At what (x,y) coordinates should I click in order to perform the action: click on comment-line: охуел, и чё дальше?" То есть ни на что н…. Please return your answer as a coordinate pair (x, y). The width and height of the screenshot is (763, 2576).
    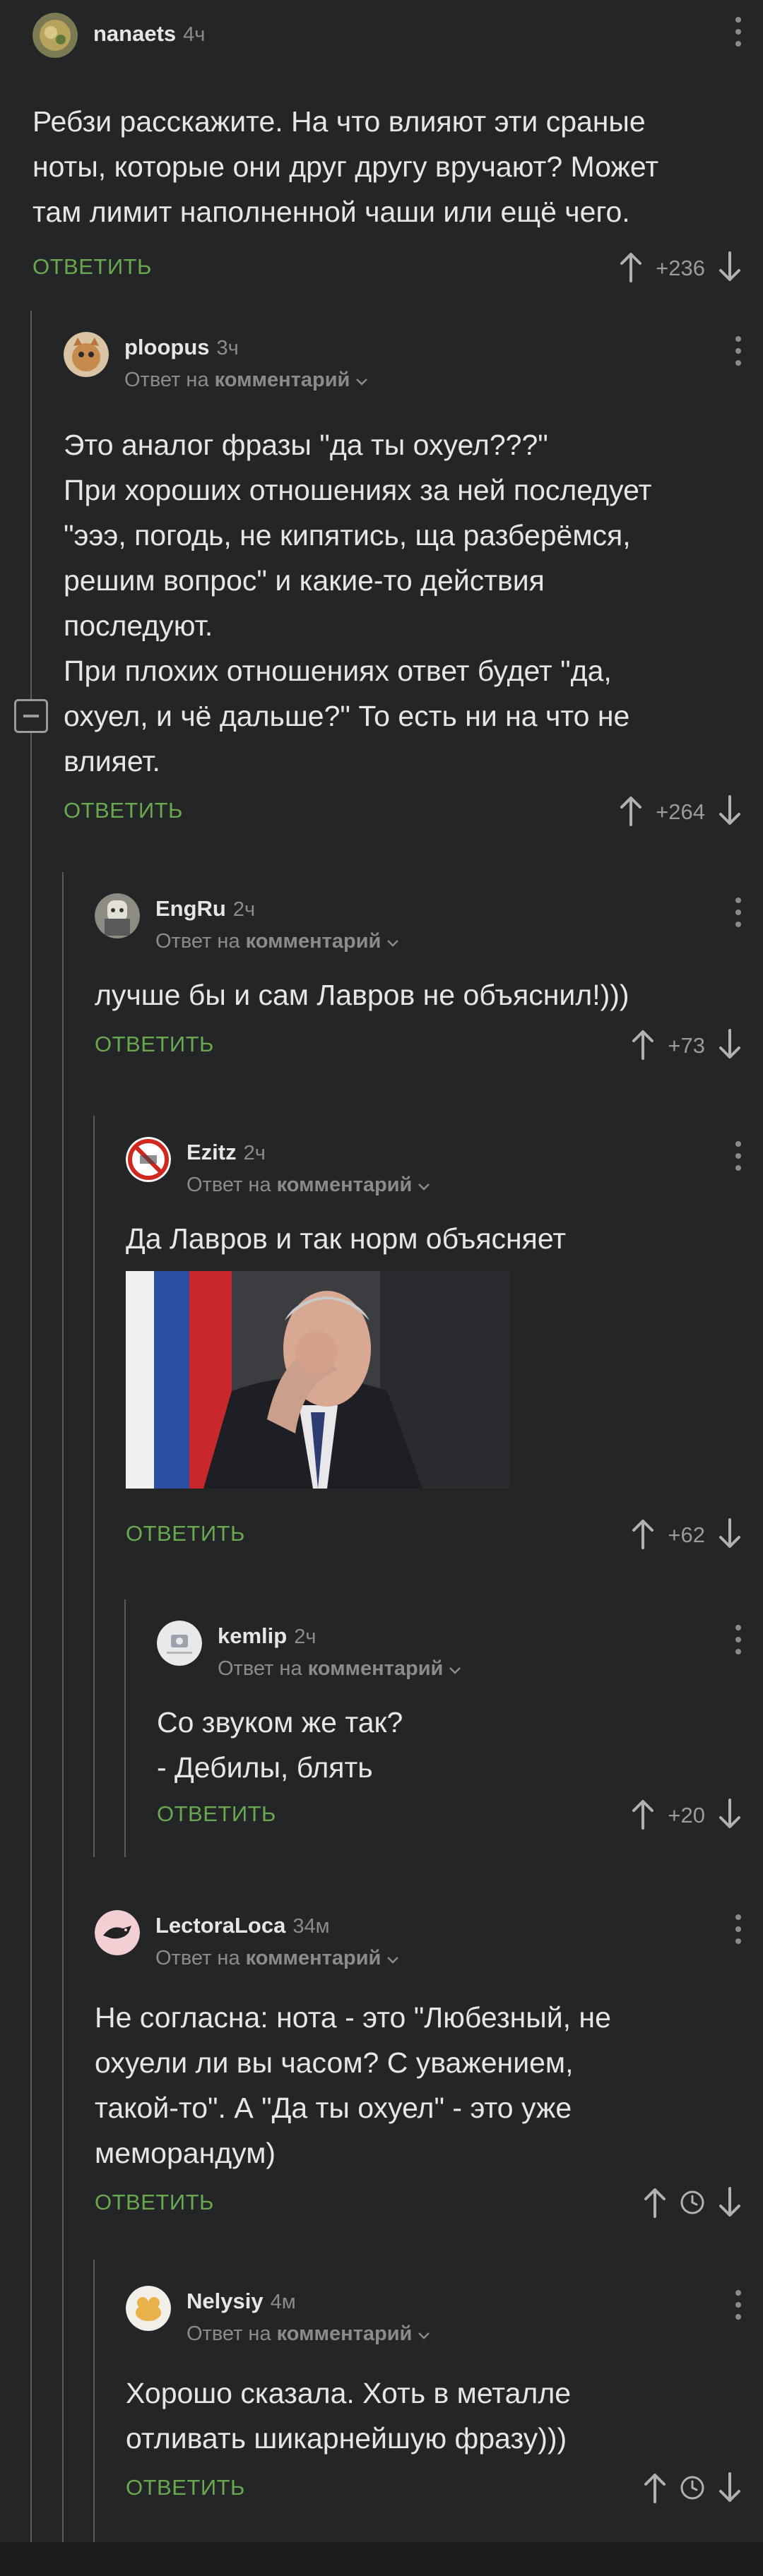
    Looking at the image, I should click on (347, 716).